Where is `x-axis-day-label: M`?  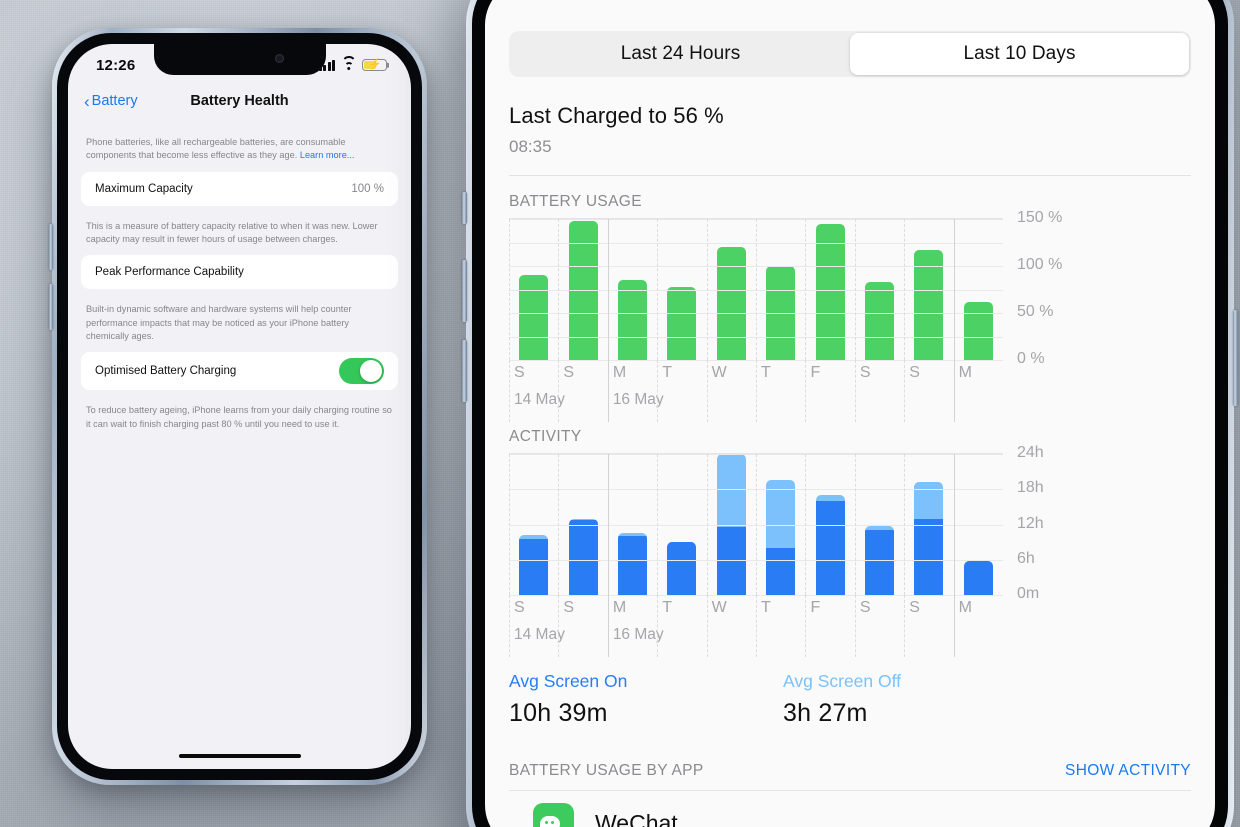 x-axis-day-label: M is located at coordinates (619, 607).